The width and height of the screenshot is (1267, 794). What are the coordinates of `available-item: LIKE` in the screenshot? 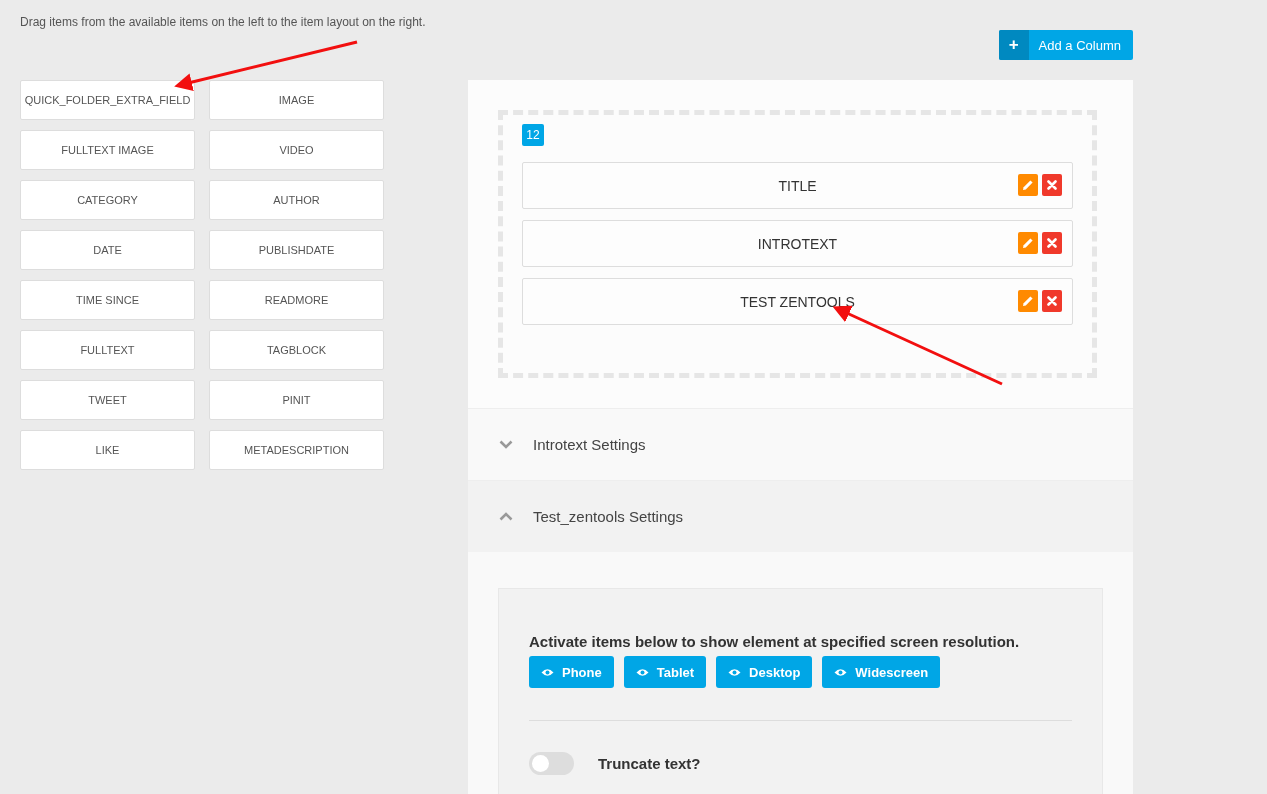 It's located at (107, 450).